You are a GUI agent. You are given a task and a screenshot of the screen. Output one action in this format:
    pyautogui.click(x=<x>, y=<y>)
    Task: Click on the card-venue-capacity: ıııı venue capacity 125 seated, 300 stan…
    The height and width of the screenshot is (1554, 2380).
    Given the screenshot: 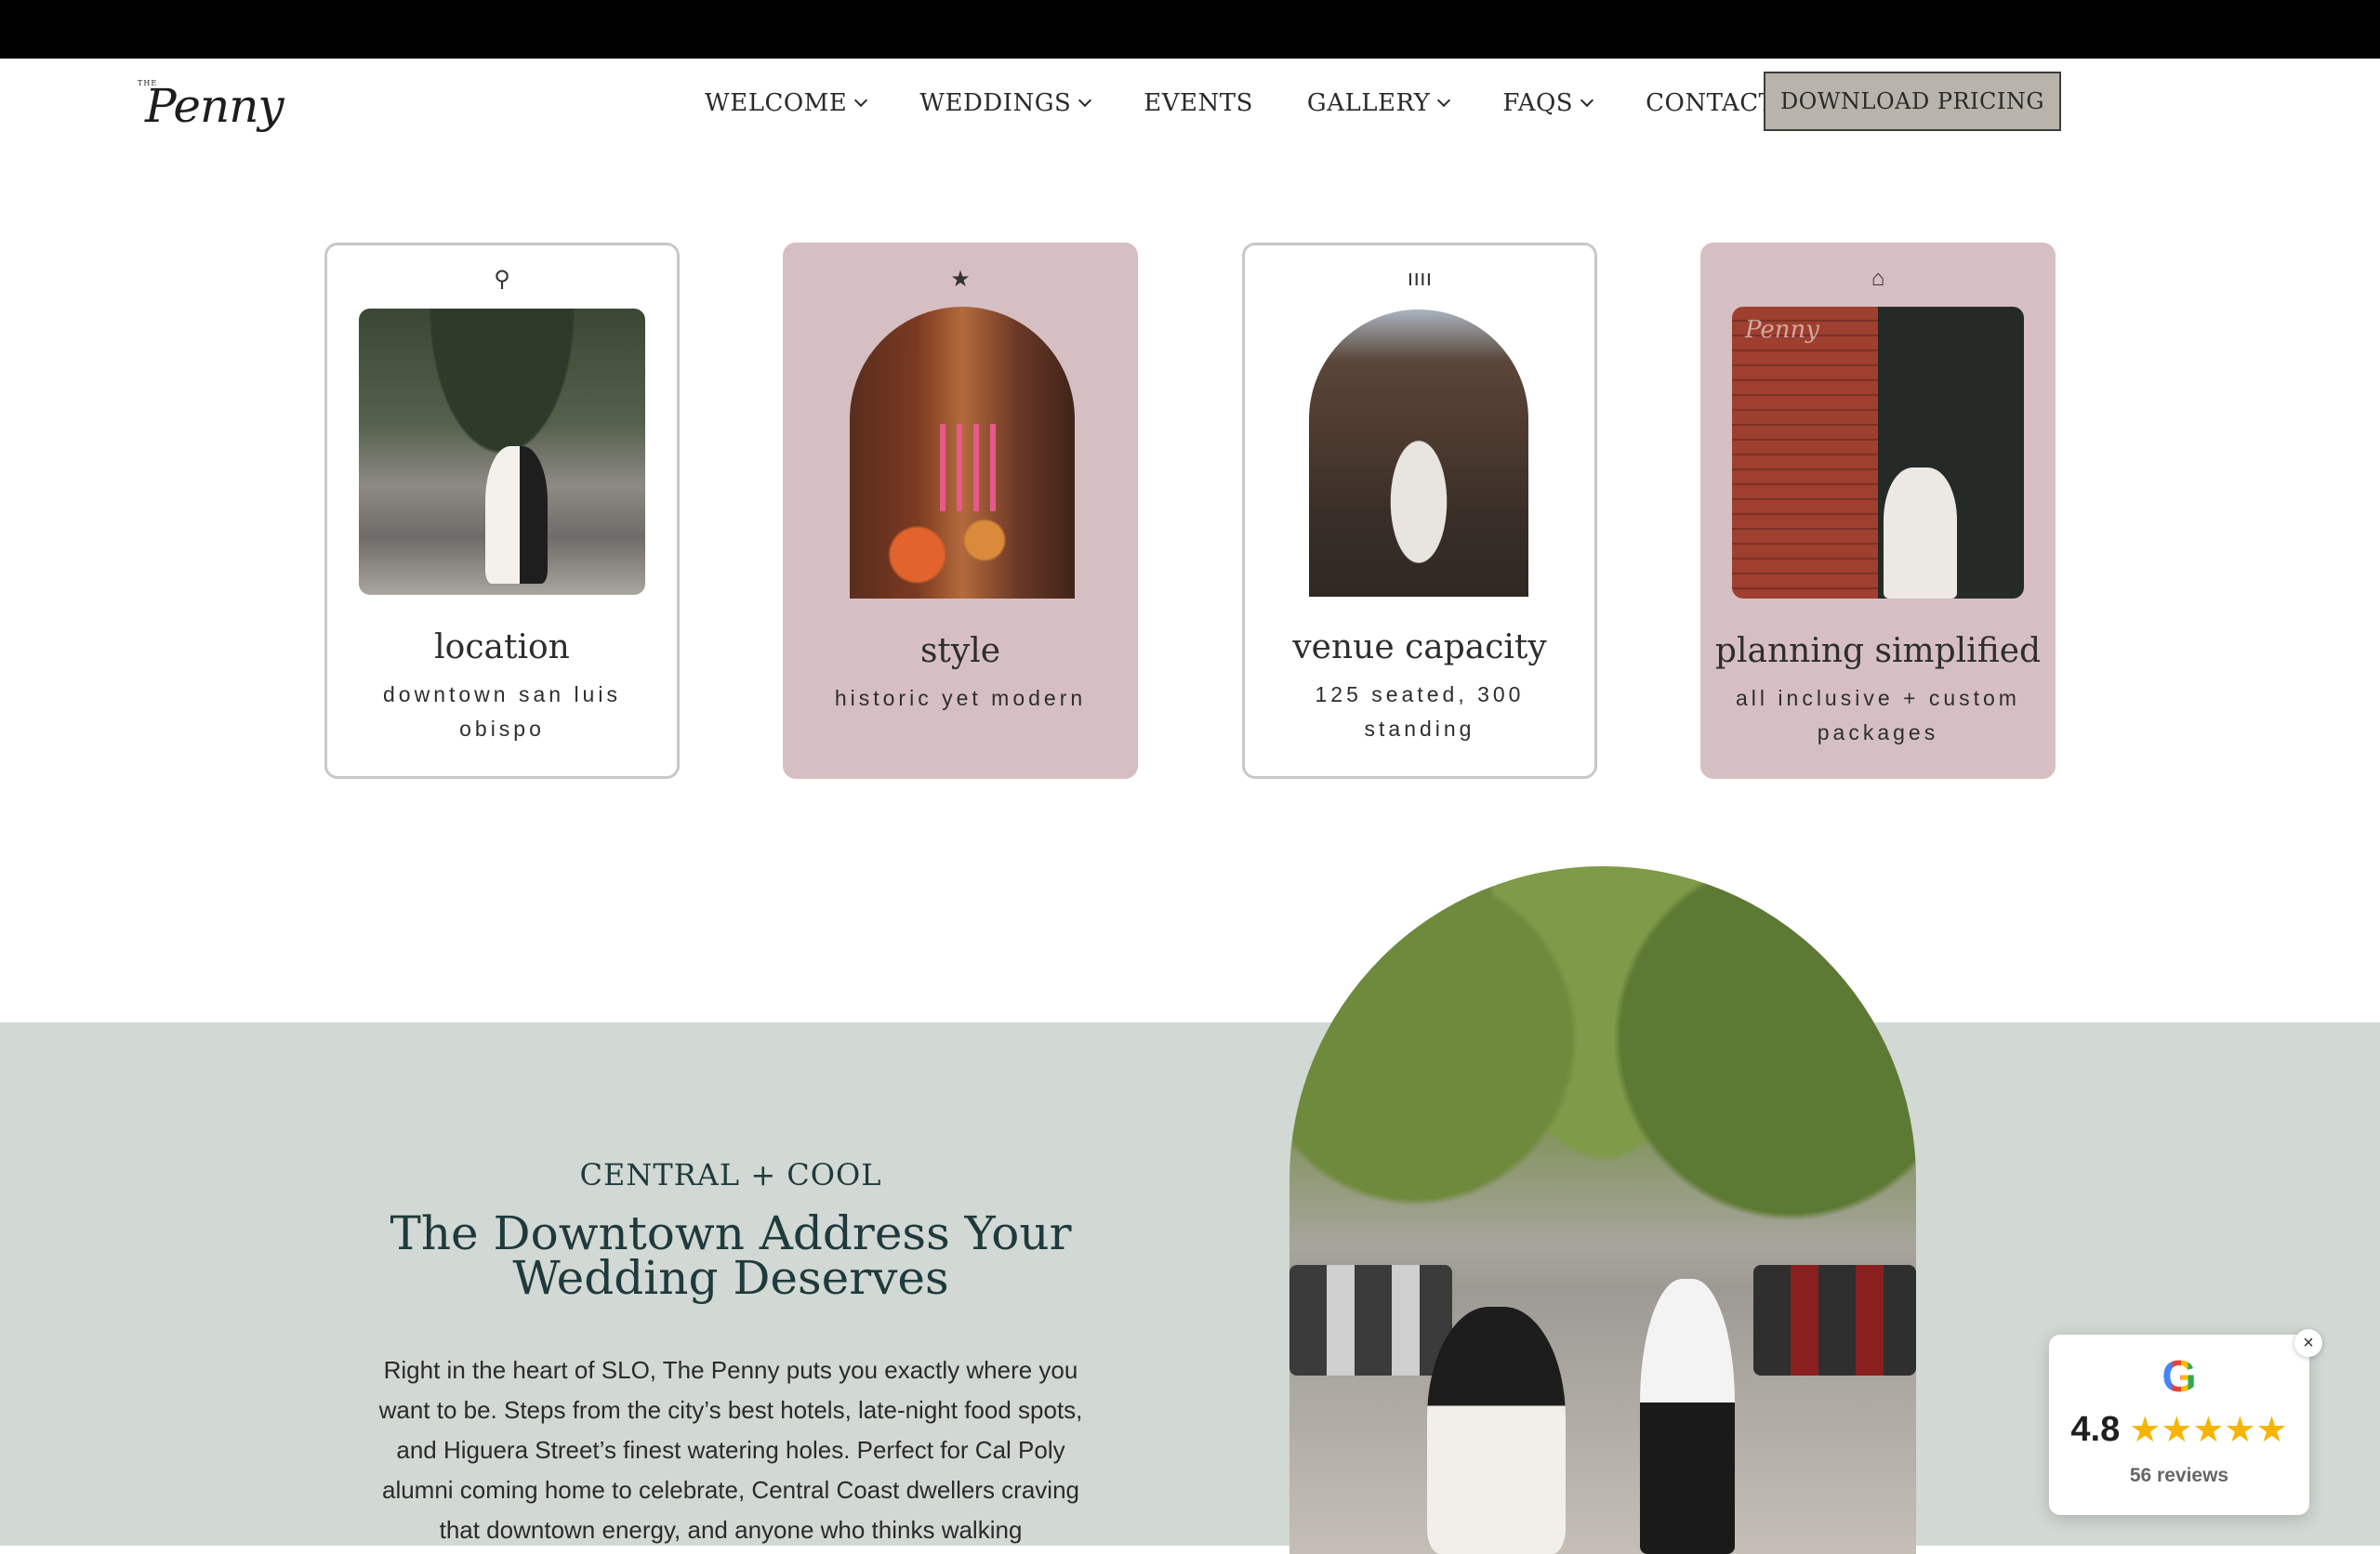 What is the action you would take?
    pyautogui.click(x=1419, y=511)
    